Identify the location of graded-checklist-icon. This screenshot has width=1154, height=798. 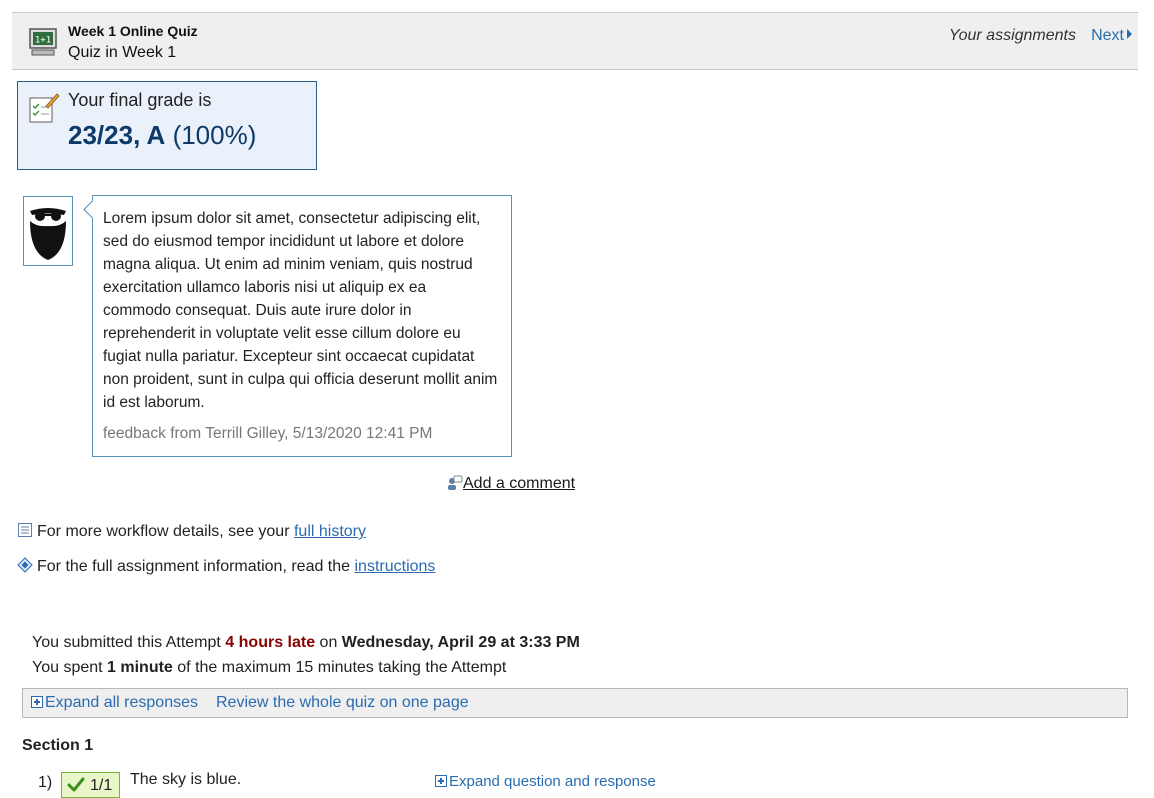
(44, 108).